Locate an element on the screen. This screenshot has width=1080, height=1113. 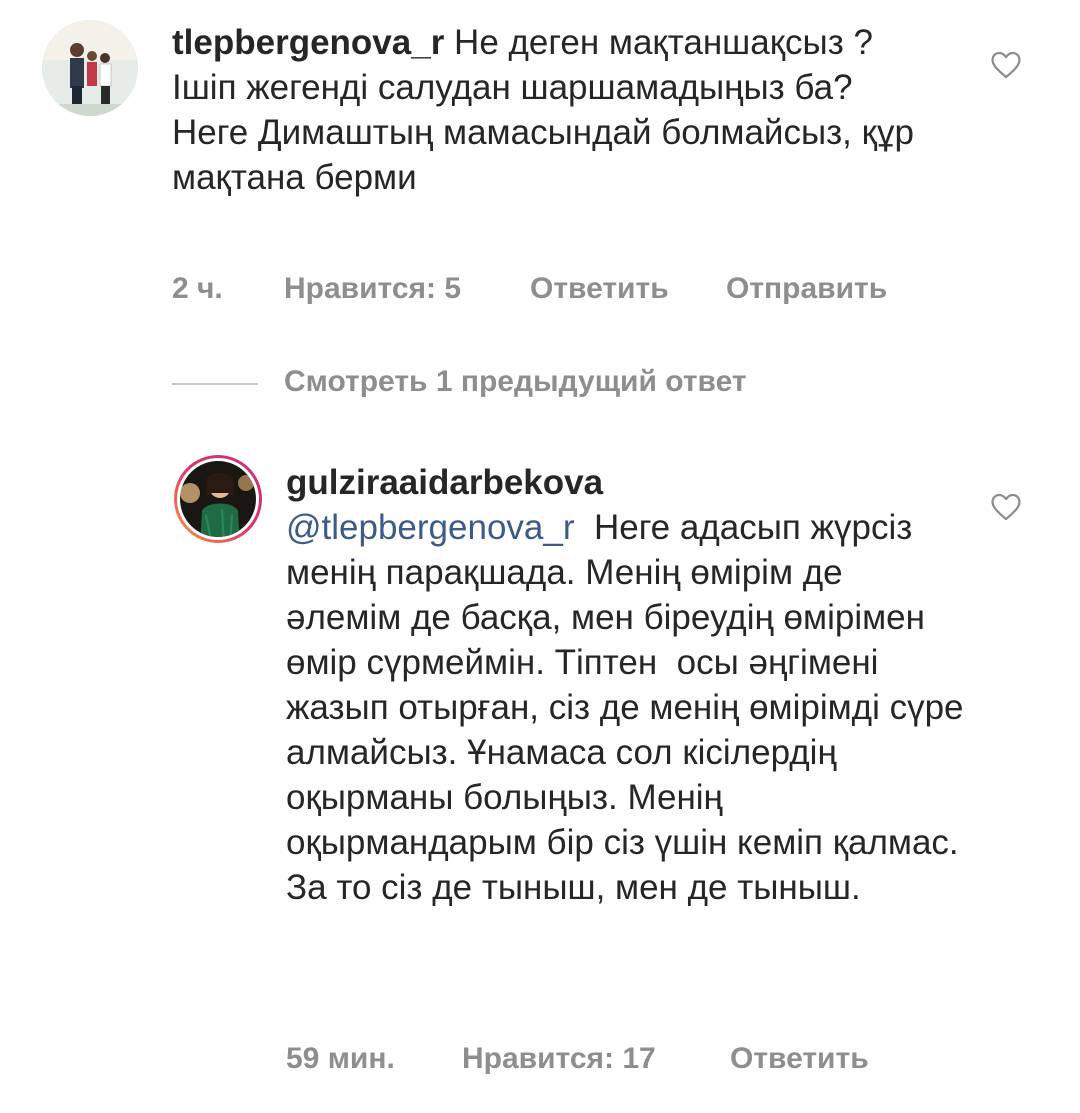
comment-meta: 2 ч. Нравится: 5 Ответить Отправить is located at coordinates (552, 292).